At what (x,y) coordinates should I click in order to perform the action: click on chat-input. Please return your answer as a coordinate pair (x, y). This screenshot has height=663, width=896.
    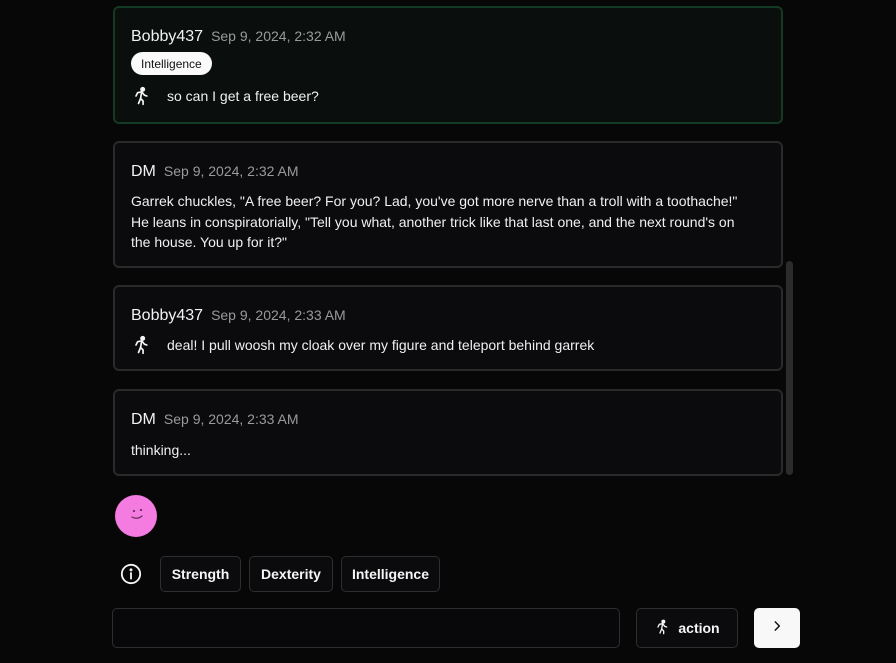
    Looking at the image, I should click on (366, 628).